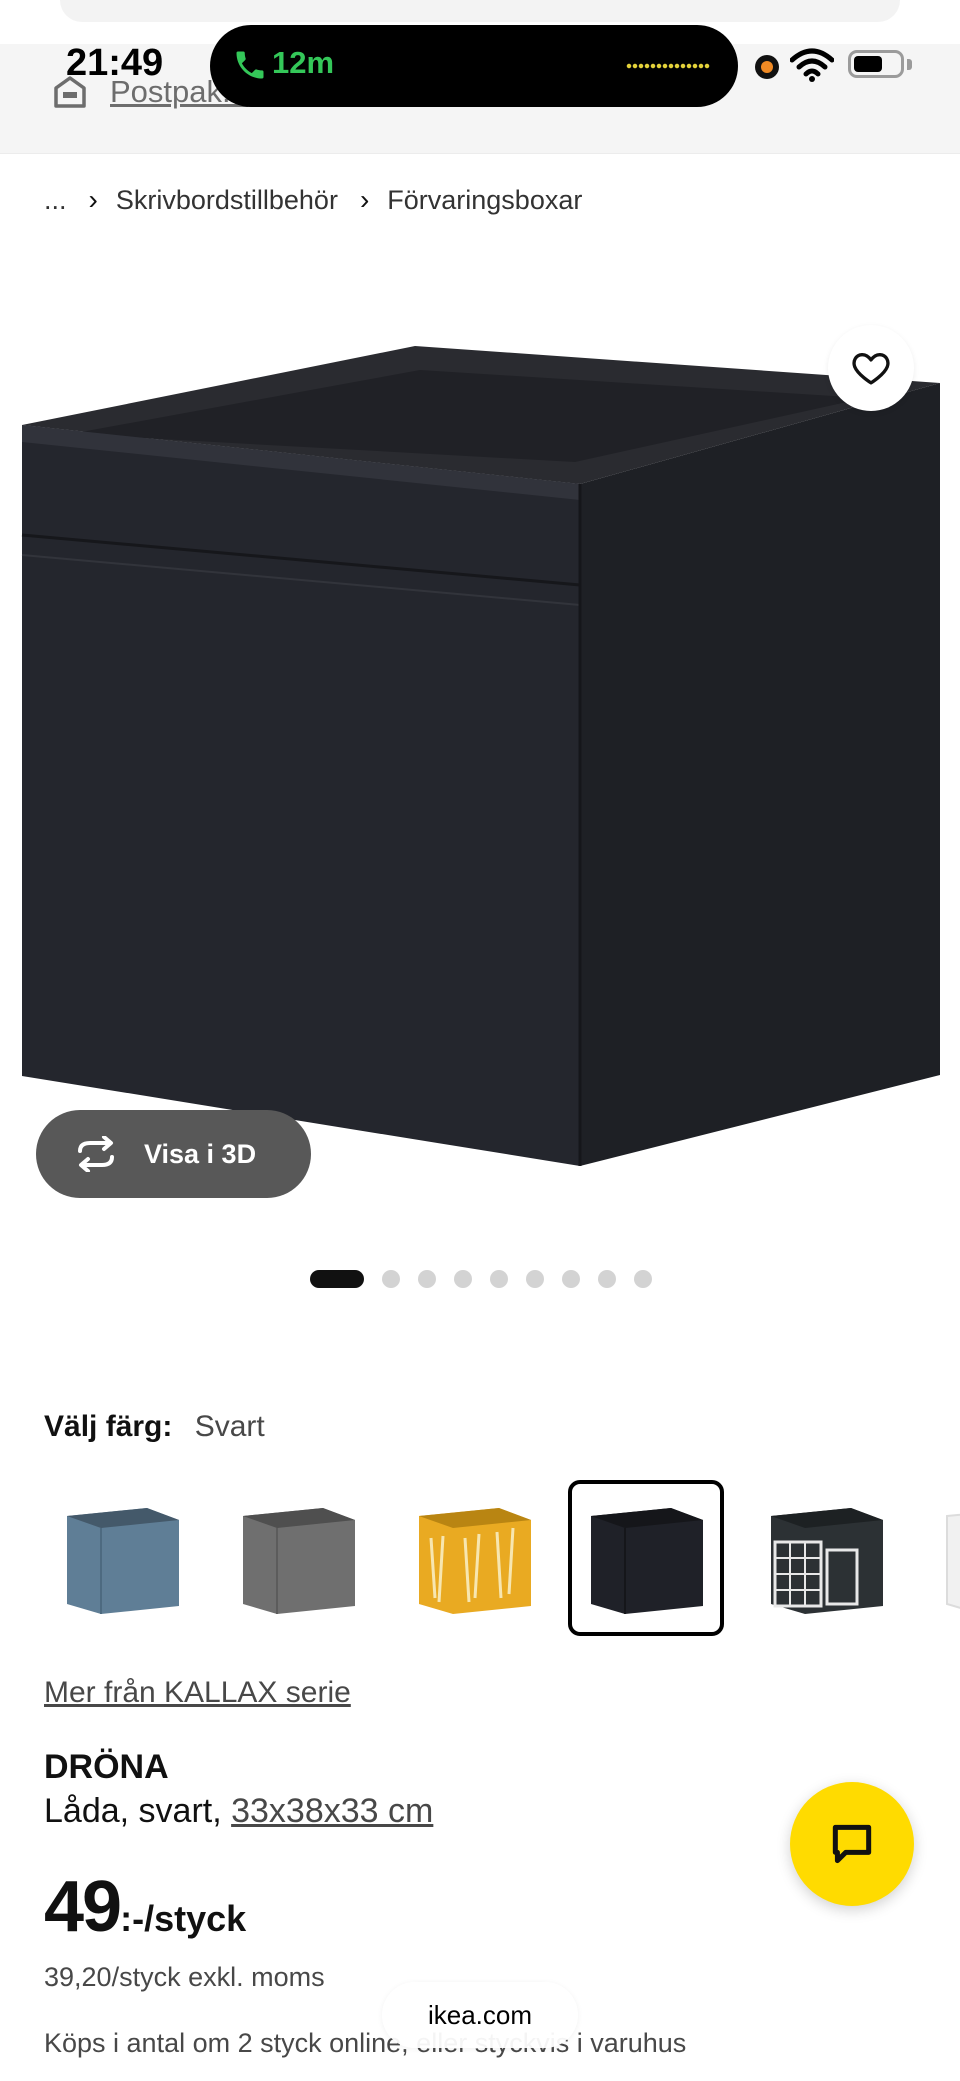  What do you see at coordinates (474, 66) in the screenshot?
I see `dynamic-island: 12m` at bounding box center [474, 66].